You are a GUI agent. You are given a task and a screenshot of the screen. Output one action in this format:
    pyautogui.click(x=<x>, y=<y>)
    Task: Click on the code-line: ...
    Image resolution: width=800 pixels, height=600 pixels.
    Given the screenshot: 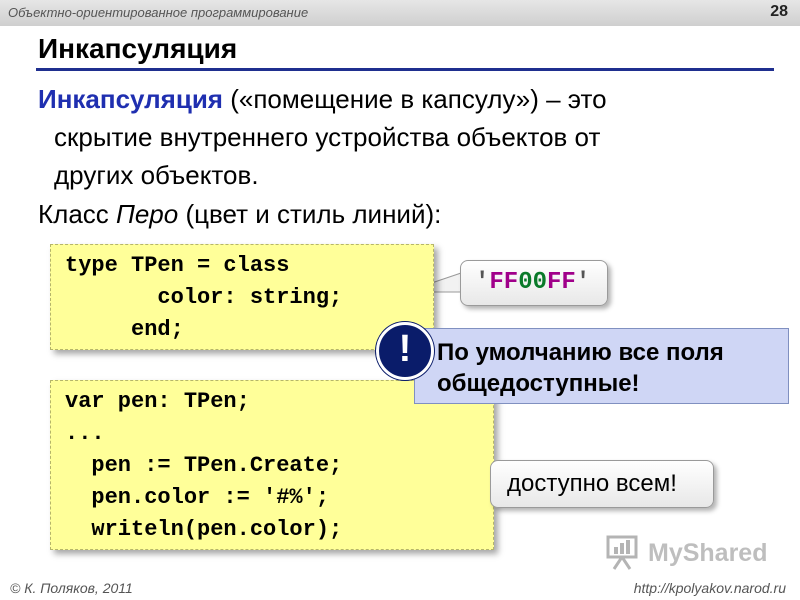 What is the action you would take?
    pyautogui.click(x=85, y=433)
    